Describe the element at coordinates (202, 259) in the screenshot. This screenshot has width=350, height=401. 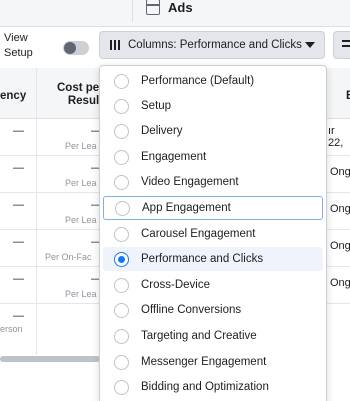
I see `menu-item-label: Performance and Clicks` at that location.